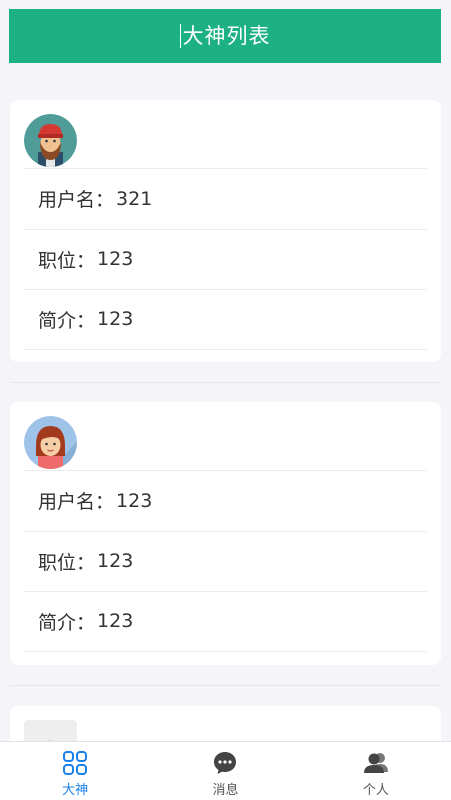 The image size is (451, 800). What do you see at coordinates (134, 500) in the screenshot?
I see `username-value: 123` at bounding box center [134, 500].